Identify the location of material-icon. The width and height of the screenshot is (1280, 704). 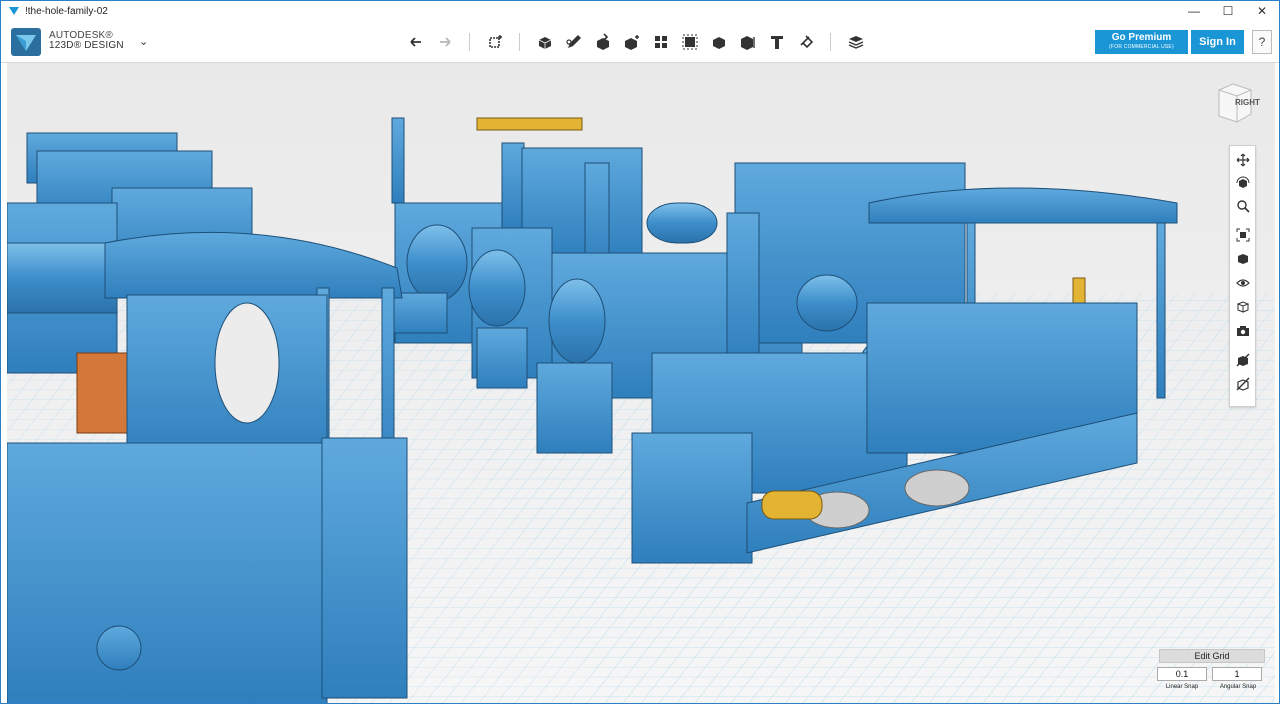
(855, 42).